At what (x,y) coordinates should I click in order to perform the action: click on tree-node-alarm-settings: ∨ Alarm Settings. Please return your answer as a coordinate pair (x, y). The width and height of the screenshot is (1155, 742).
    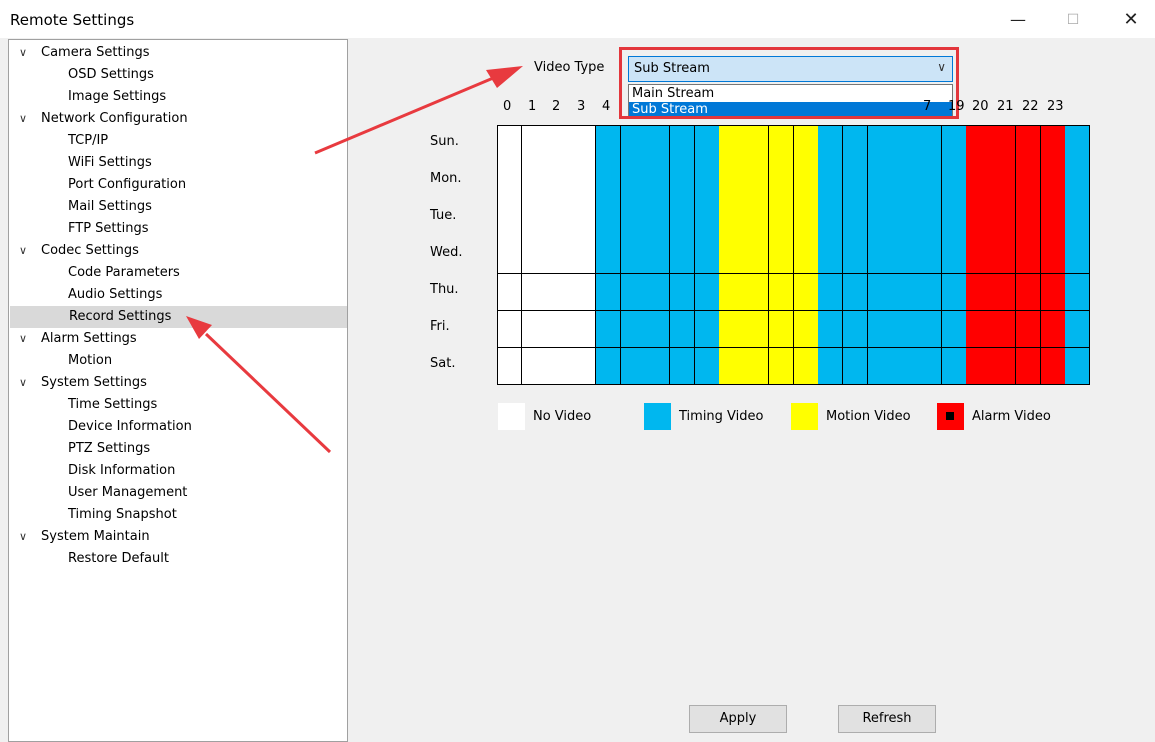
    Looking at the image, I should click on (73, 339).